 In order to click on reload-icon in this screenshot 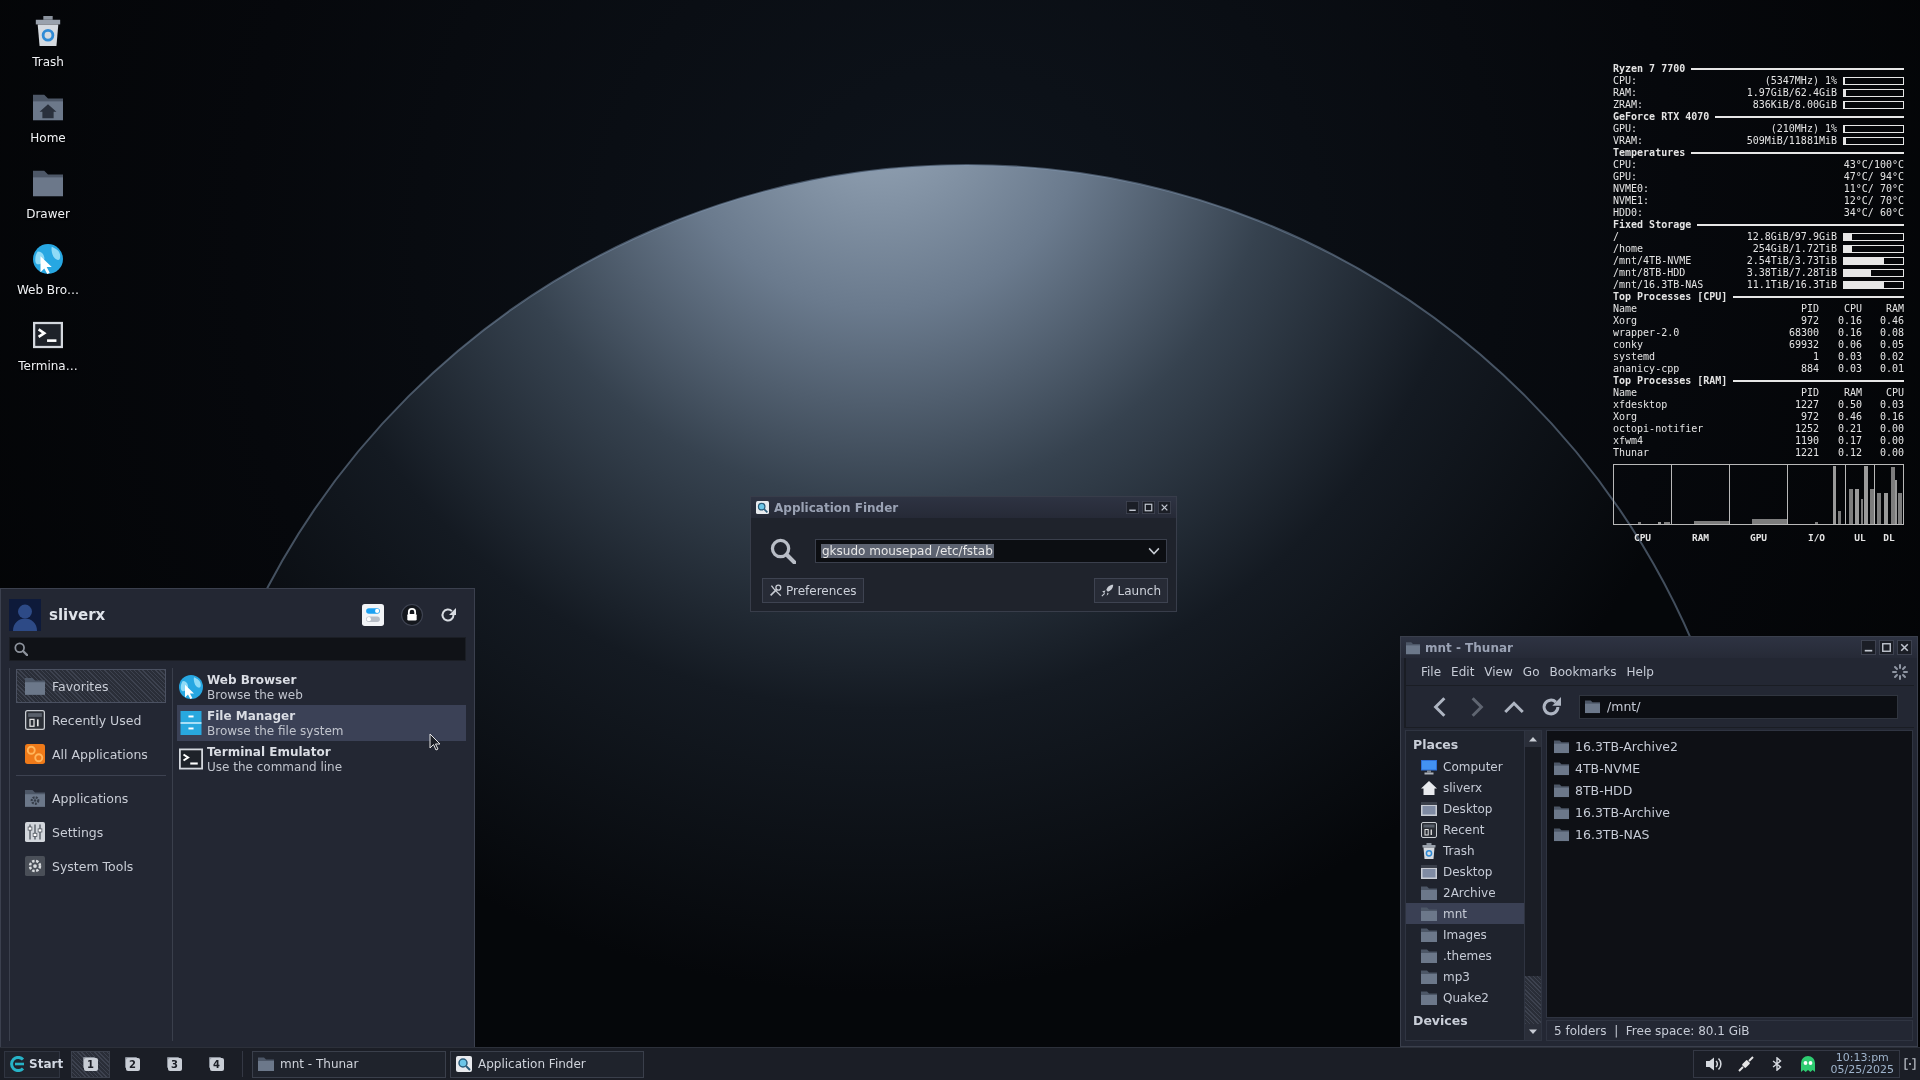, I will do `click(1551, 706)`.